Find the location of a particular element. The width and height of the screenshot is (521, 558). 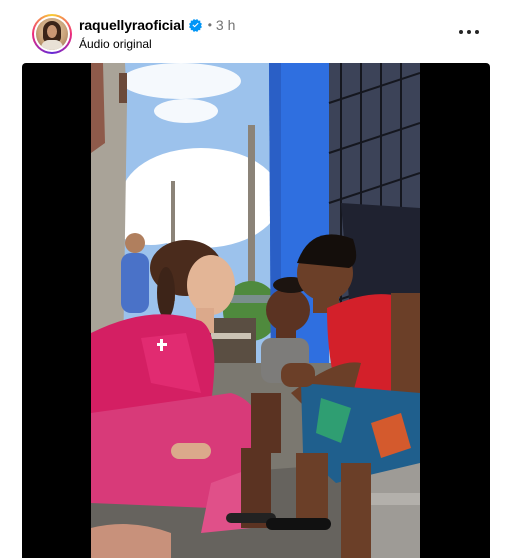

more-options-icon is located at coordinates (469, 32).